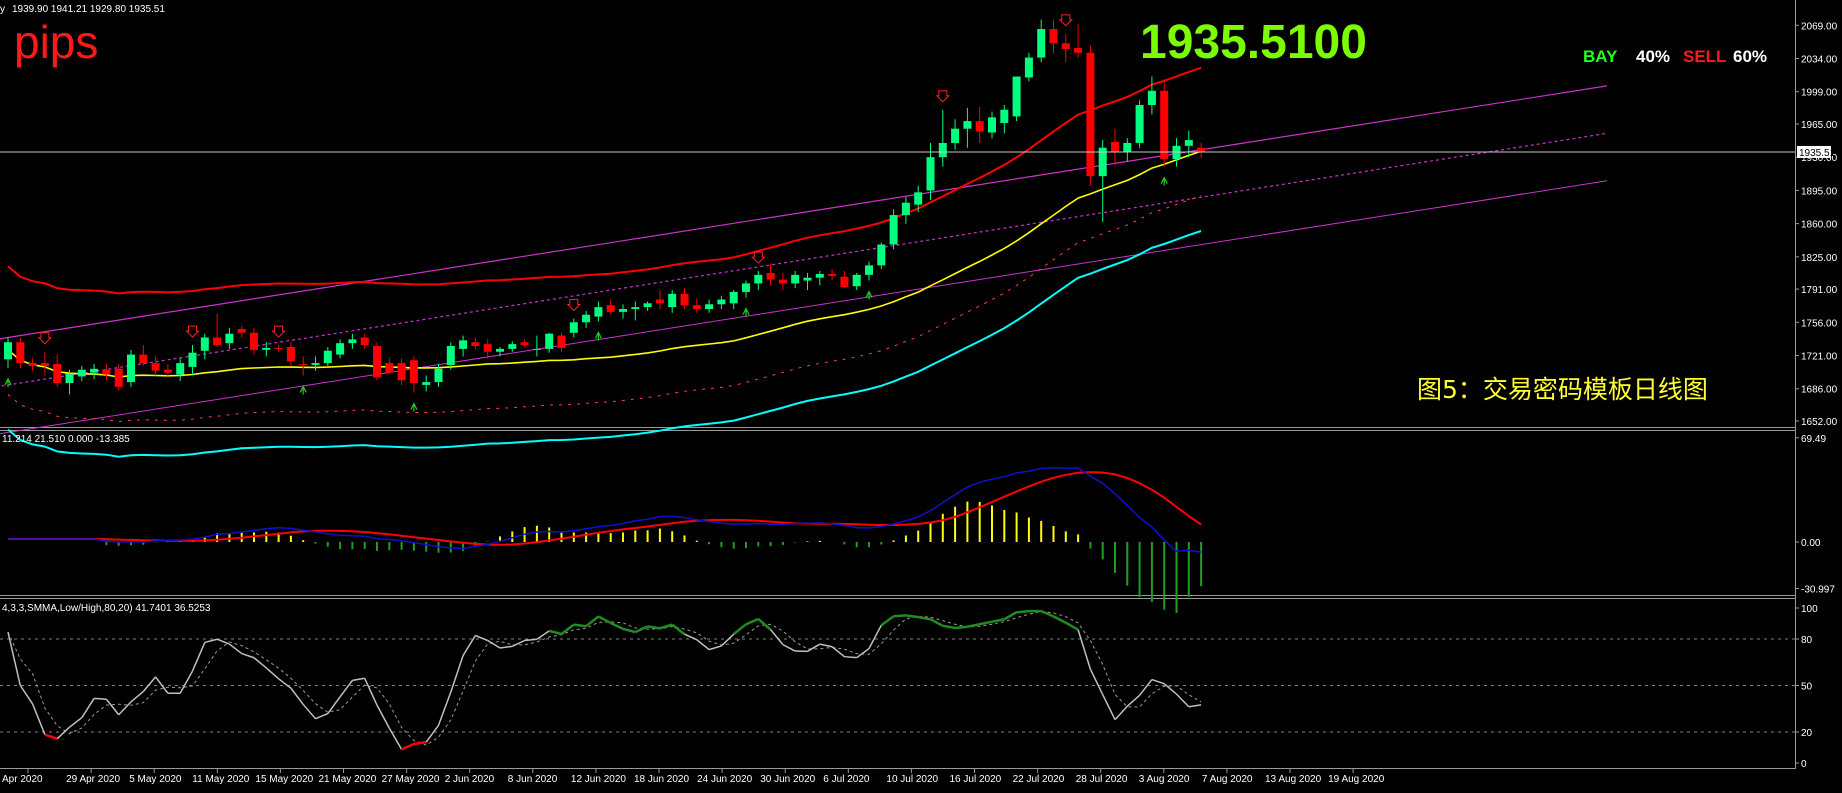 The image size is (1842, 793). I want to click on current-price-tag: 1935.51, so click(1816, 152).